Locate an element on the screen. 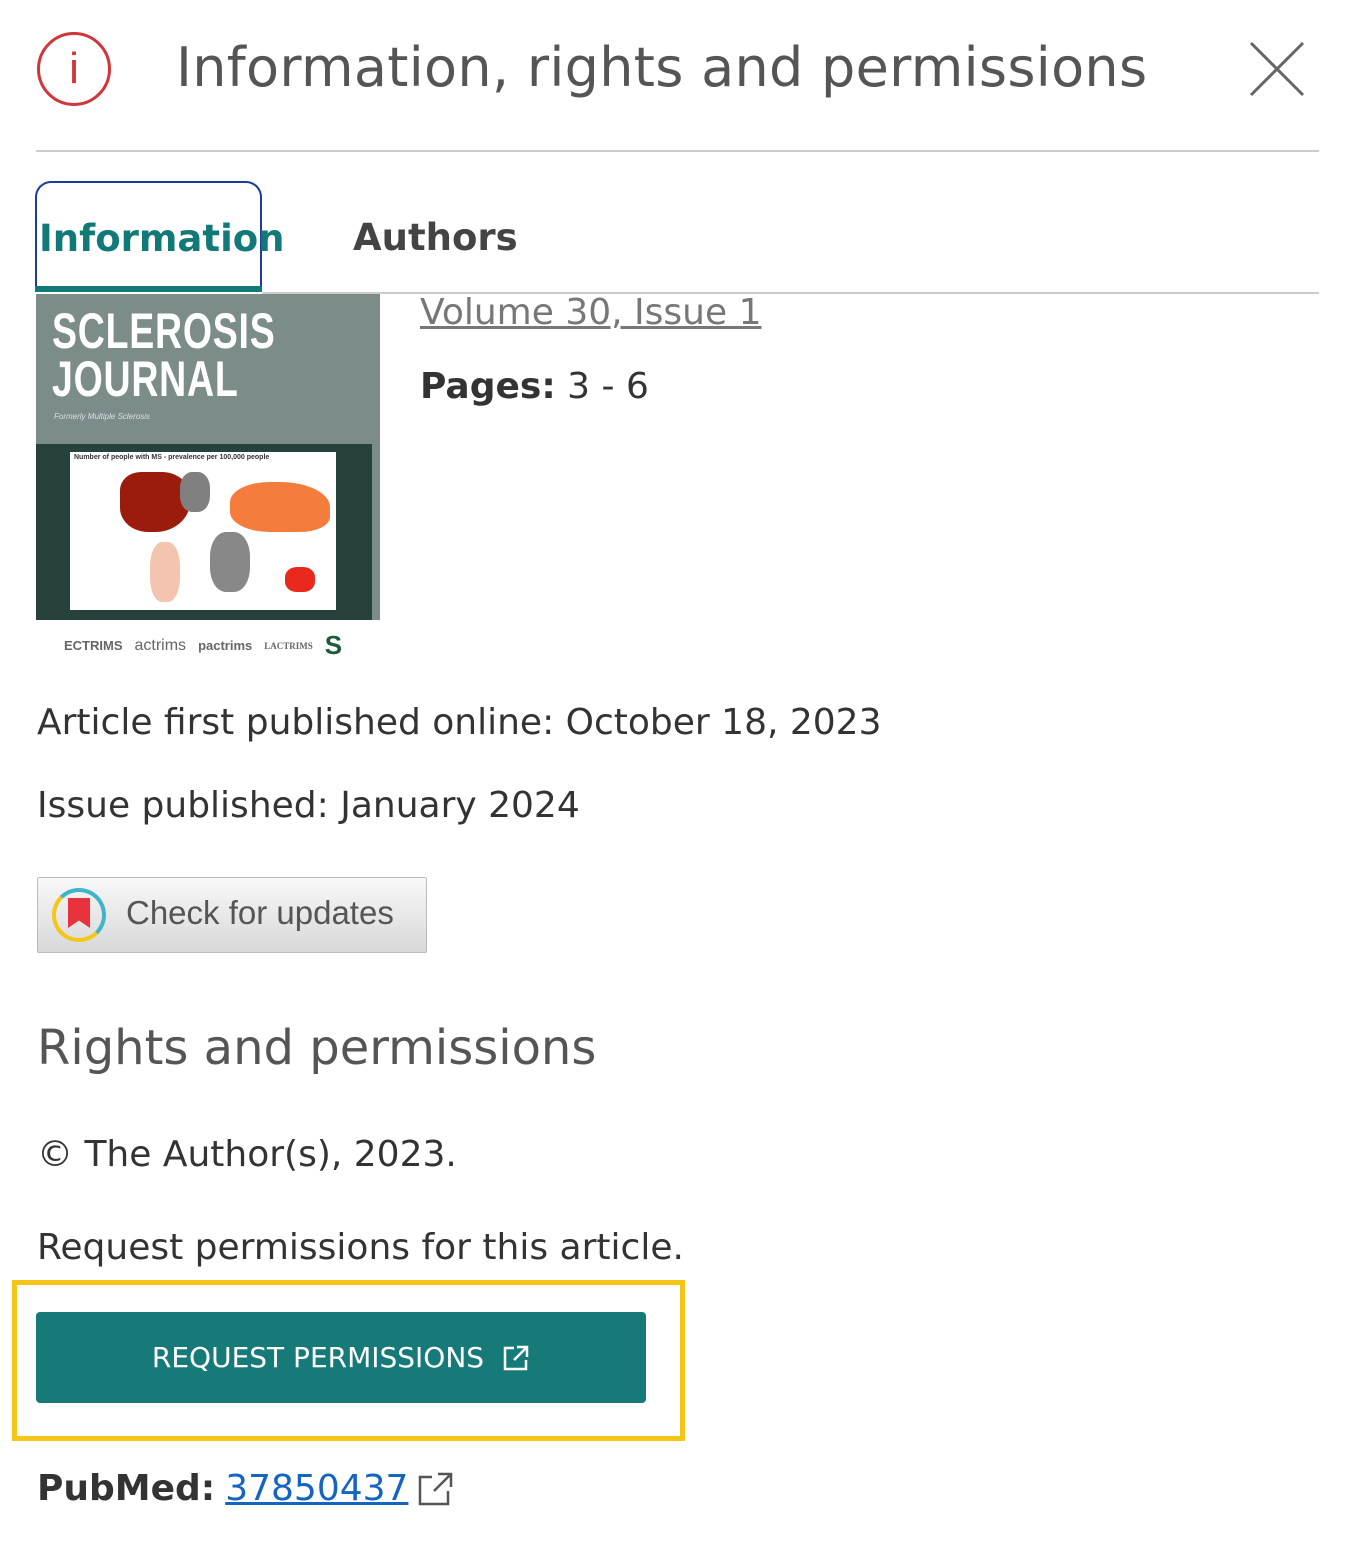 The width and height of the screenshot is (1349, 1545). request-permissions-label: REQUEST PERMISSIONS is located at coordinates (318, 1357).